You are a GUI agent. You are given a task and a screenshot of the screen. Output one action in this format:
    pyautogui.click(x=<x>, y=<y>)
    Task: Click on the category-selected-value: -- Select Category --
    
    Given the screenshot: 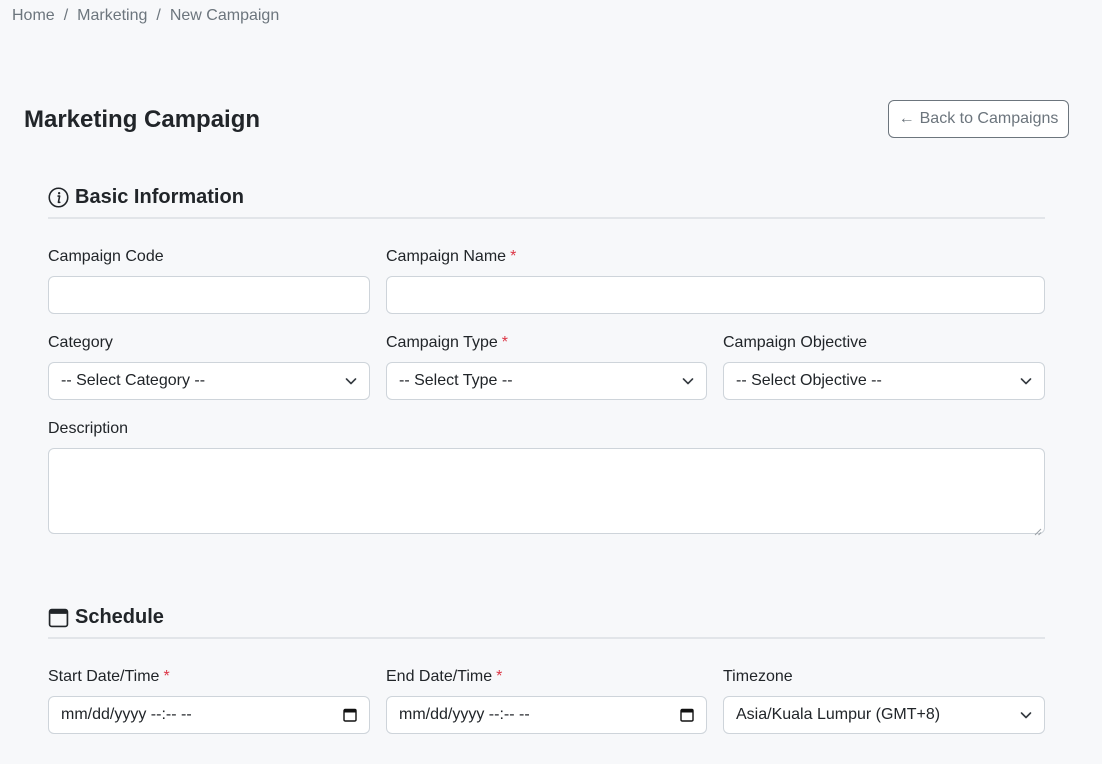 What is the action you would take?
    pyautogui.click(x=133, y=380)
    